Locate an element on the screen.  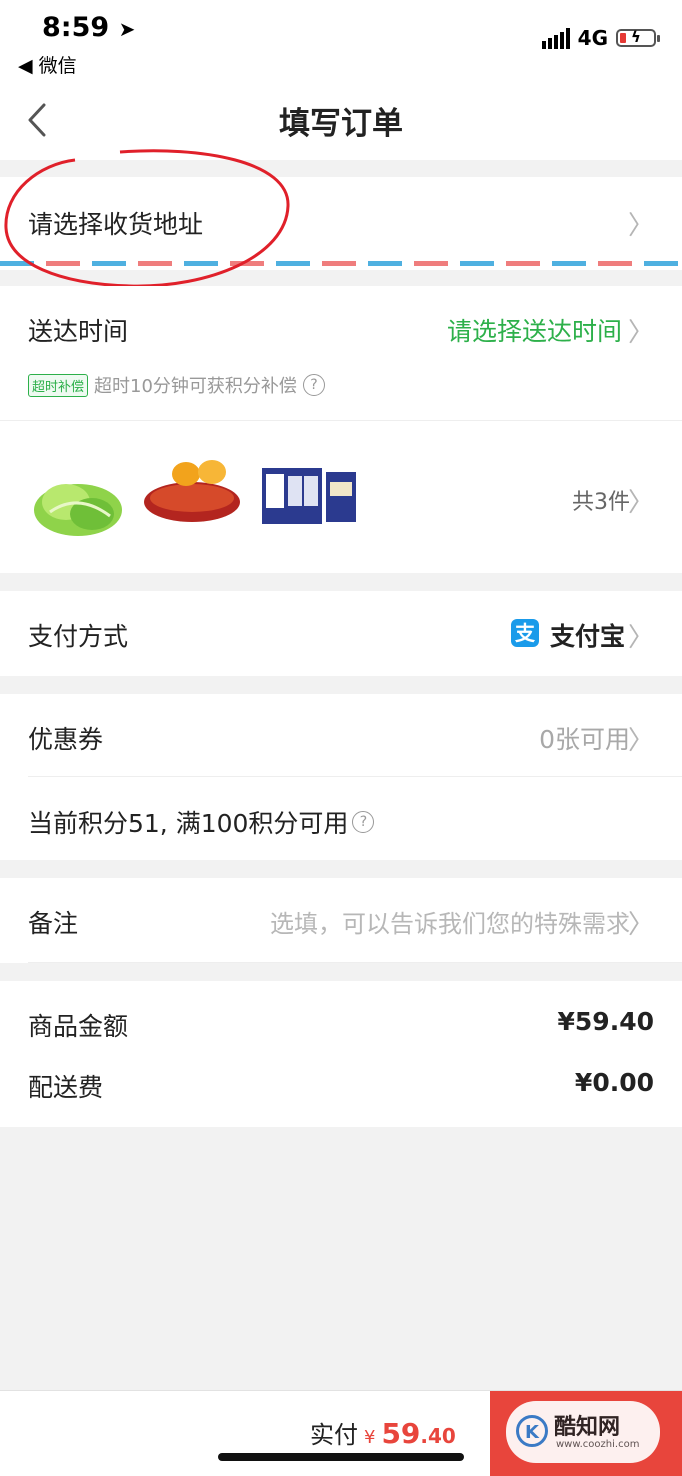
coupon-value: 0张可用 is located at coordinates (584, 739).